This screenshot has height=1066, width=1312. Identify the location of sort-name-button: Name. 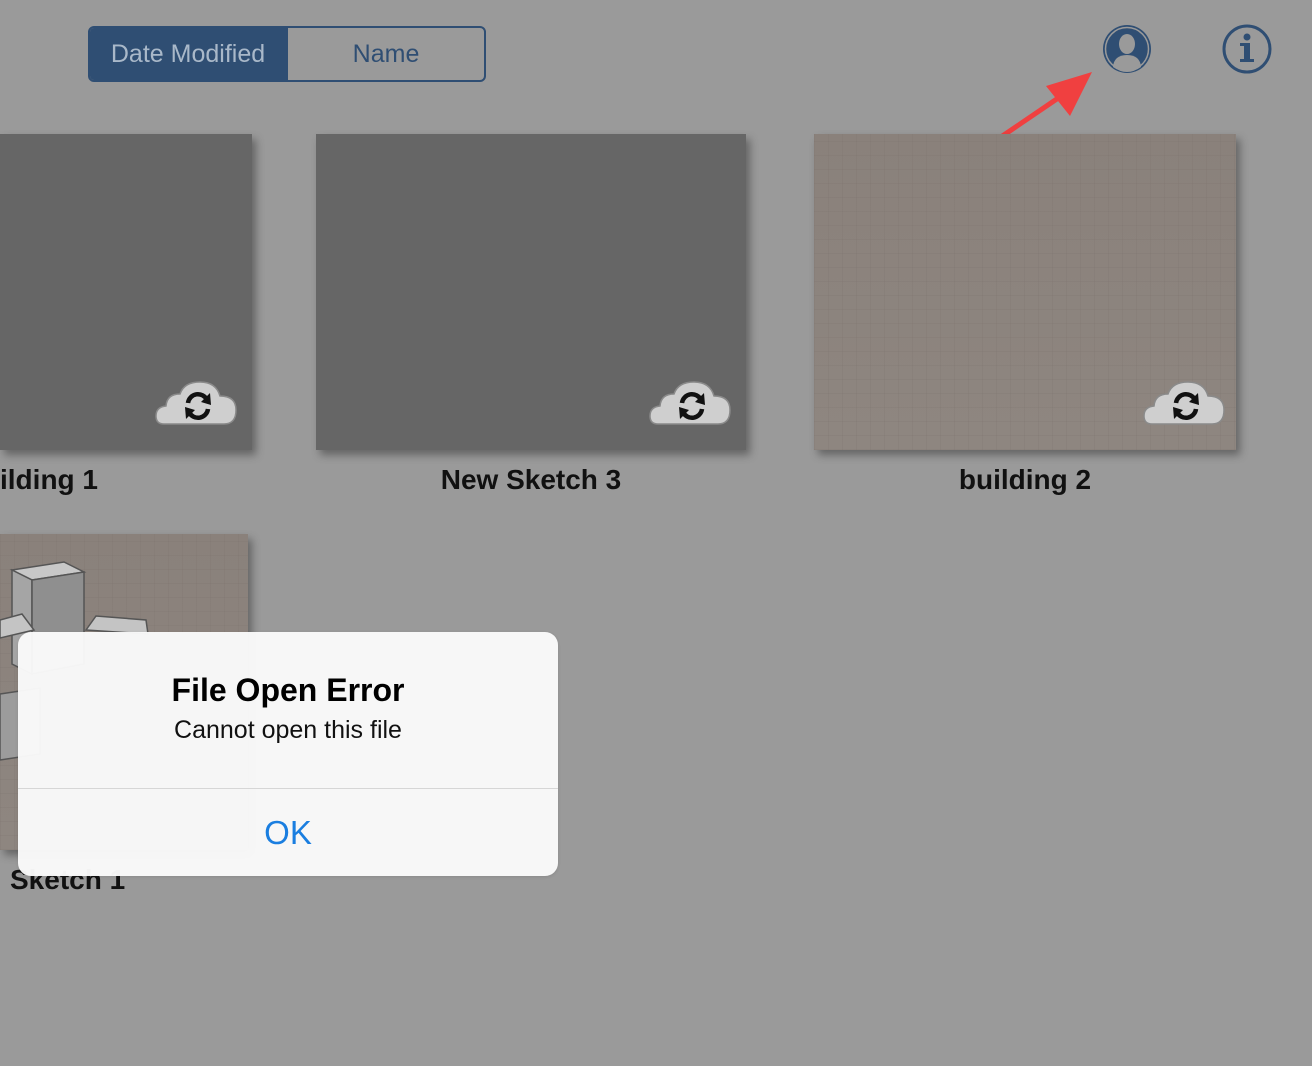
(385, 54).